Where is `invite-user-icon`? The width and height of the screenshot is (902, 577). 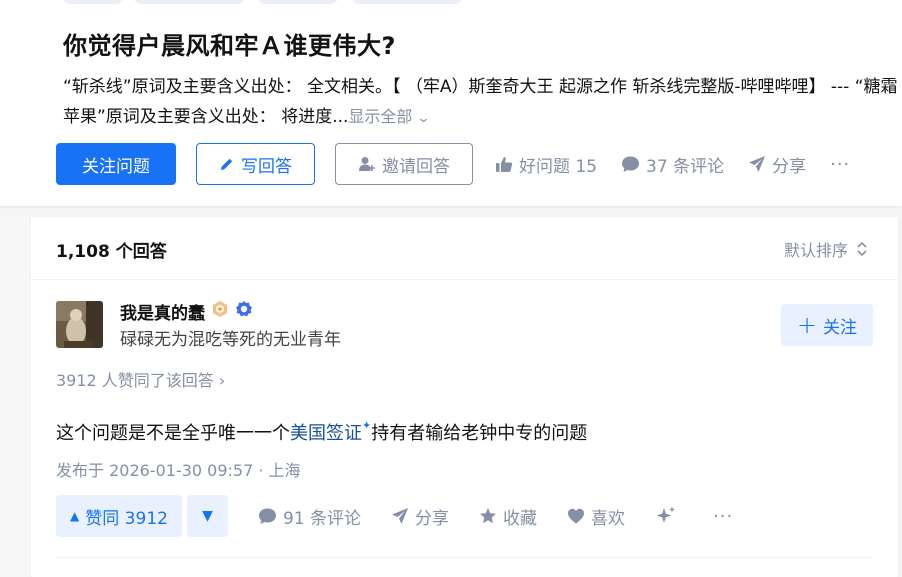 invite-user-icon is located at coordinates (367, 164).